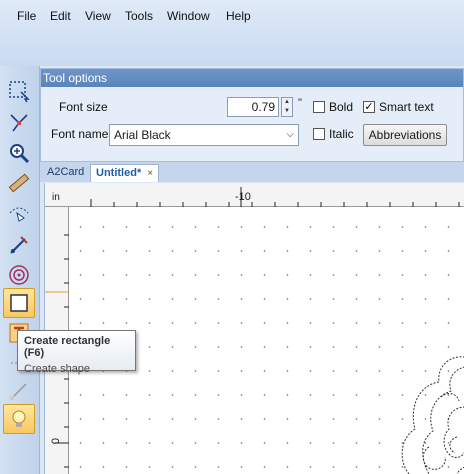  I want to click on spiral-tool-button, so click(19, 275).